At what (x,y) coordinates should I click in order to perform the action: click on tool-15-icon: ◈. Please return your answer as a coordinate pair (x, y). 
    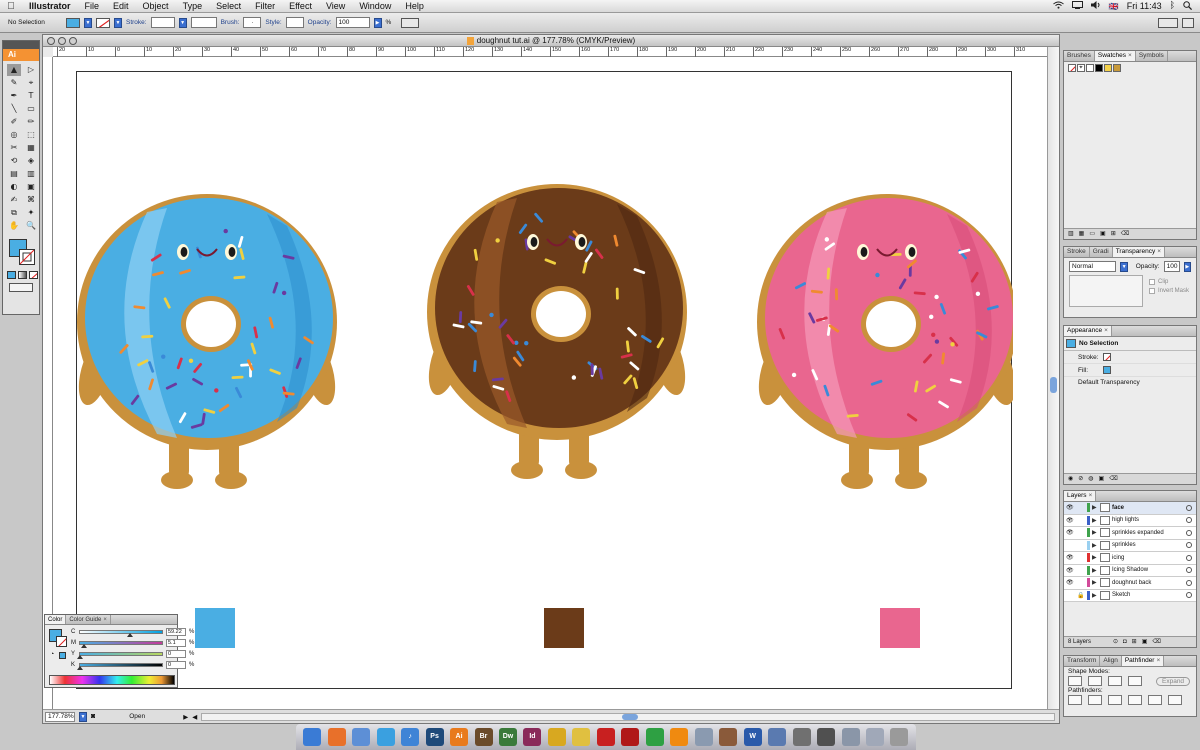
    Looking at the image, I should click on (31, 161).